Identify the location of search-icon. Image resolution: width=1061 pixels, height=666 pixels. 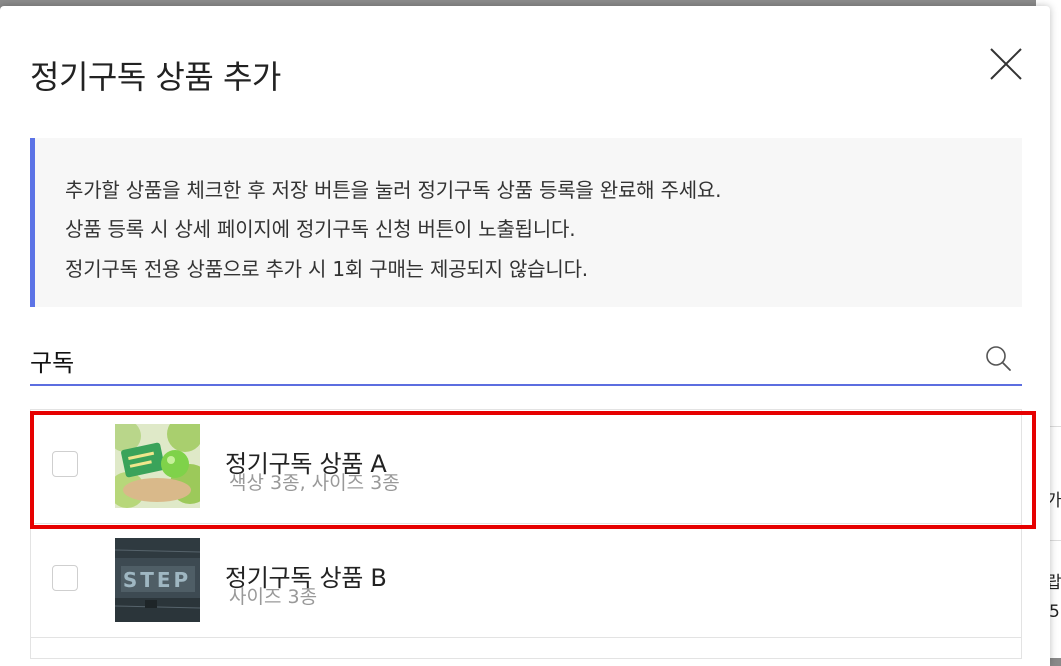
(998, 358).